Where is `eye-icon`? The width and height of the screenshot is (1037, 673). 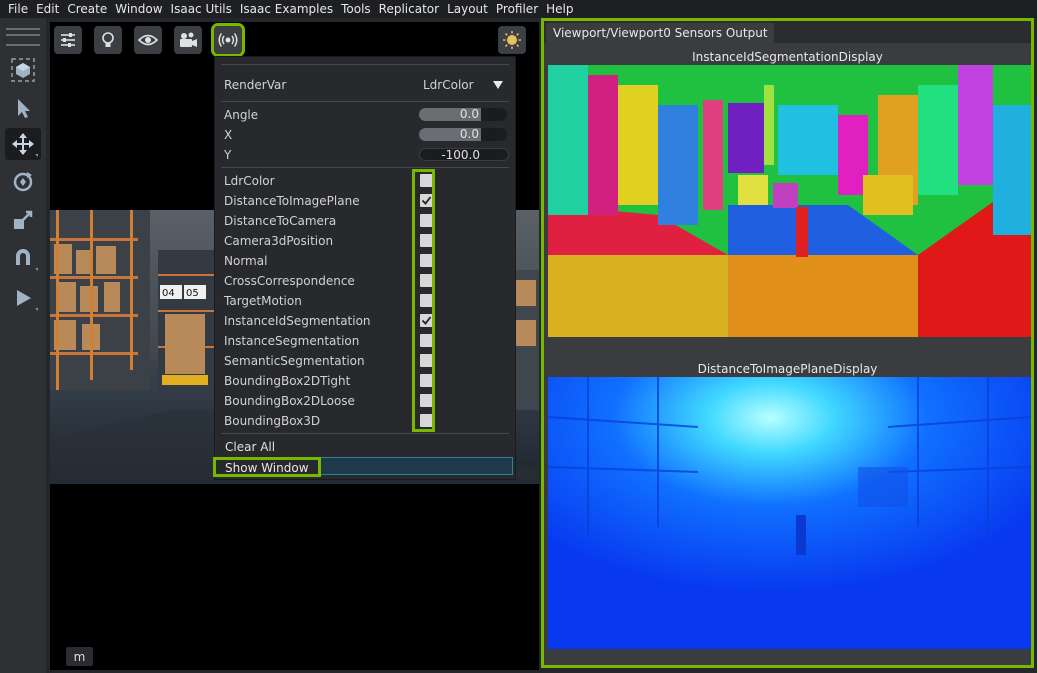
eye-icon is located at coordinates (148, 40).